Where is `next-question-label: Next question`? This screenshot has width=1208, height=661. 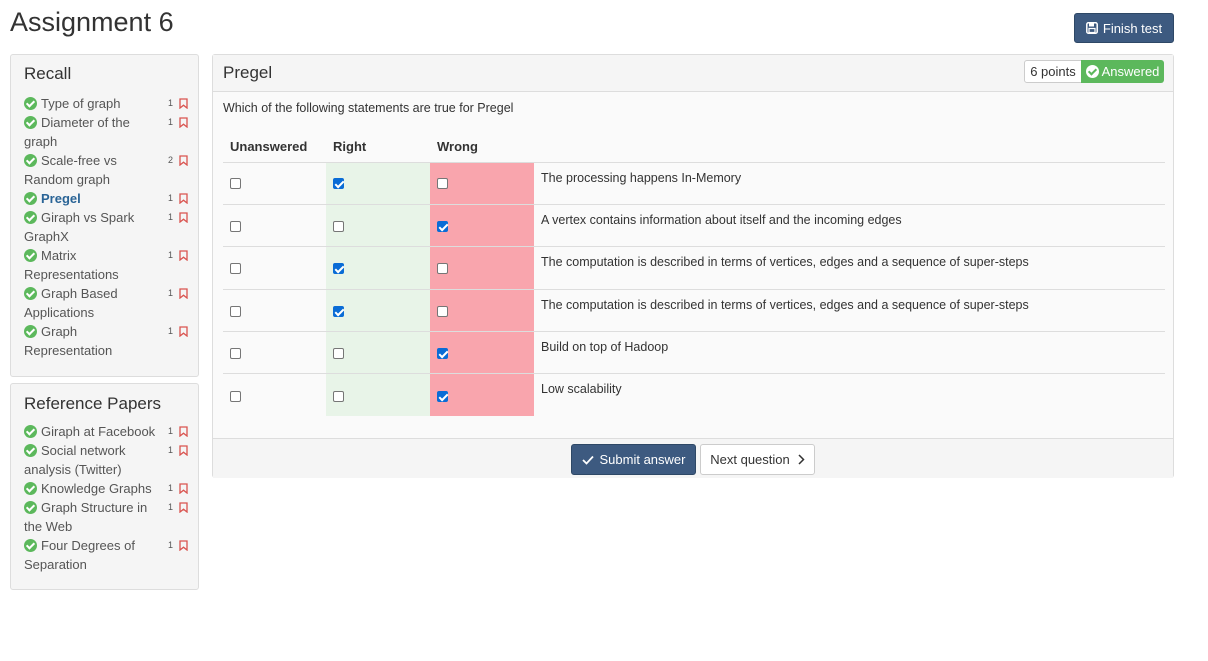
next-question-label: Next question is located at coordinates (750, 459).